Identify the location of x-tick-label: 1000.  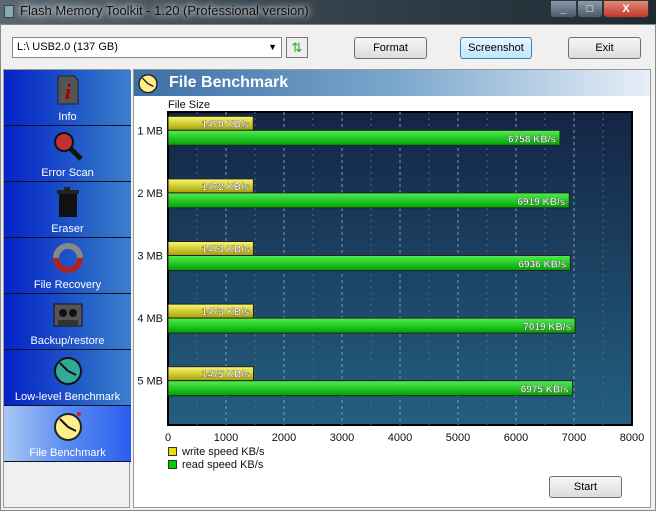
(226, 438).